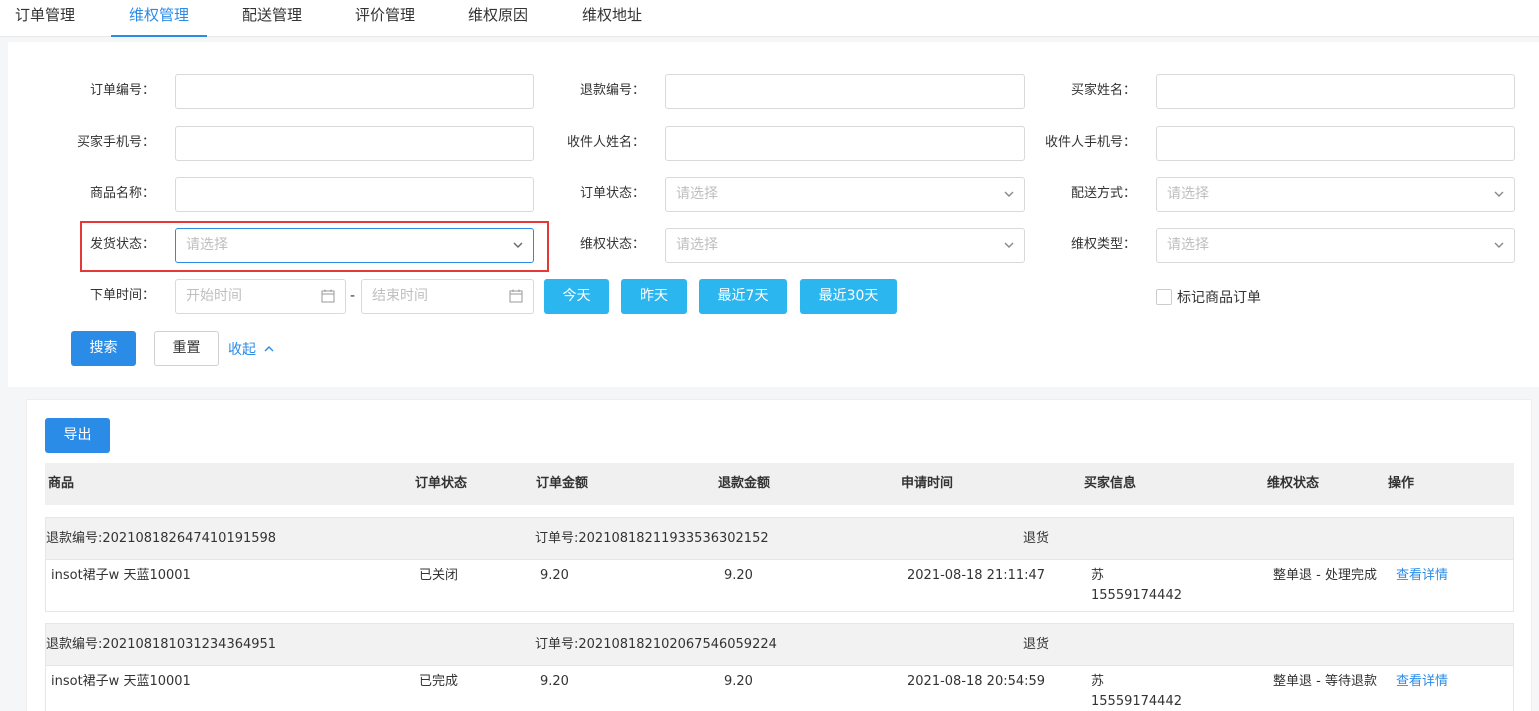 The height and width of the screenshot is (711, 1539). What do you see at coordinates (161, 644) in the screenshot?
I see `refund-number: 退款编号:202108181031234364951` at bounding box center [161, 644].